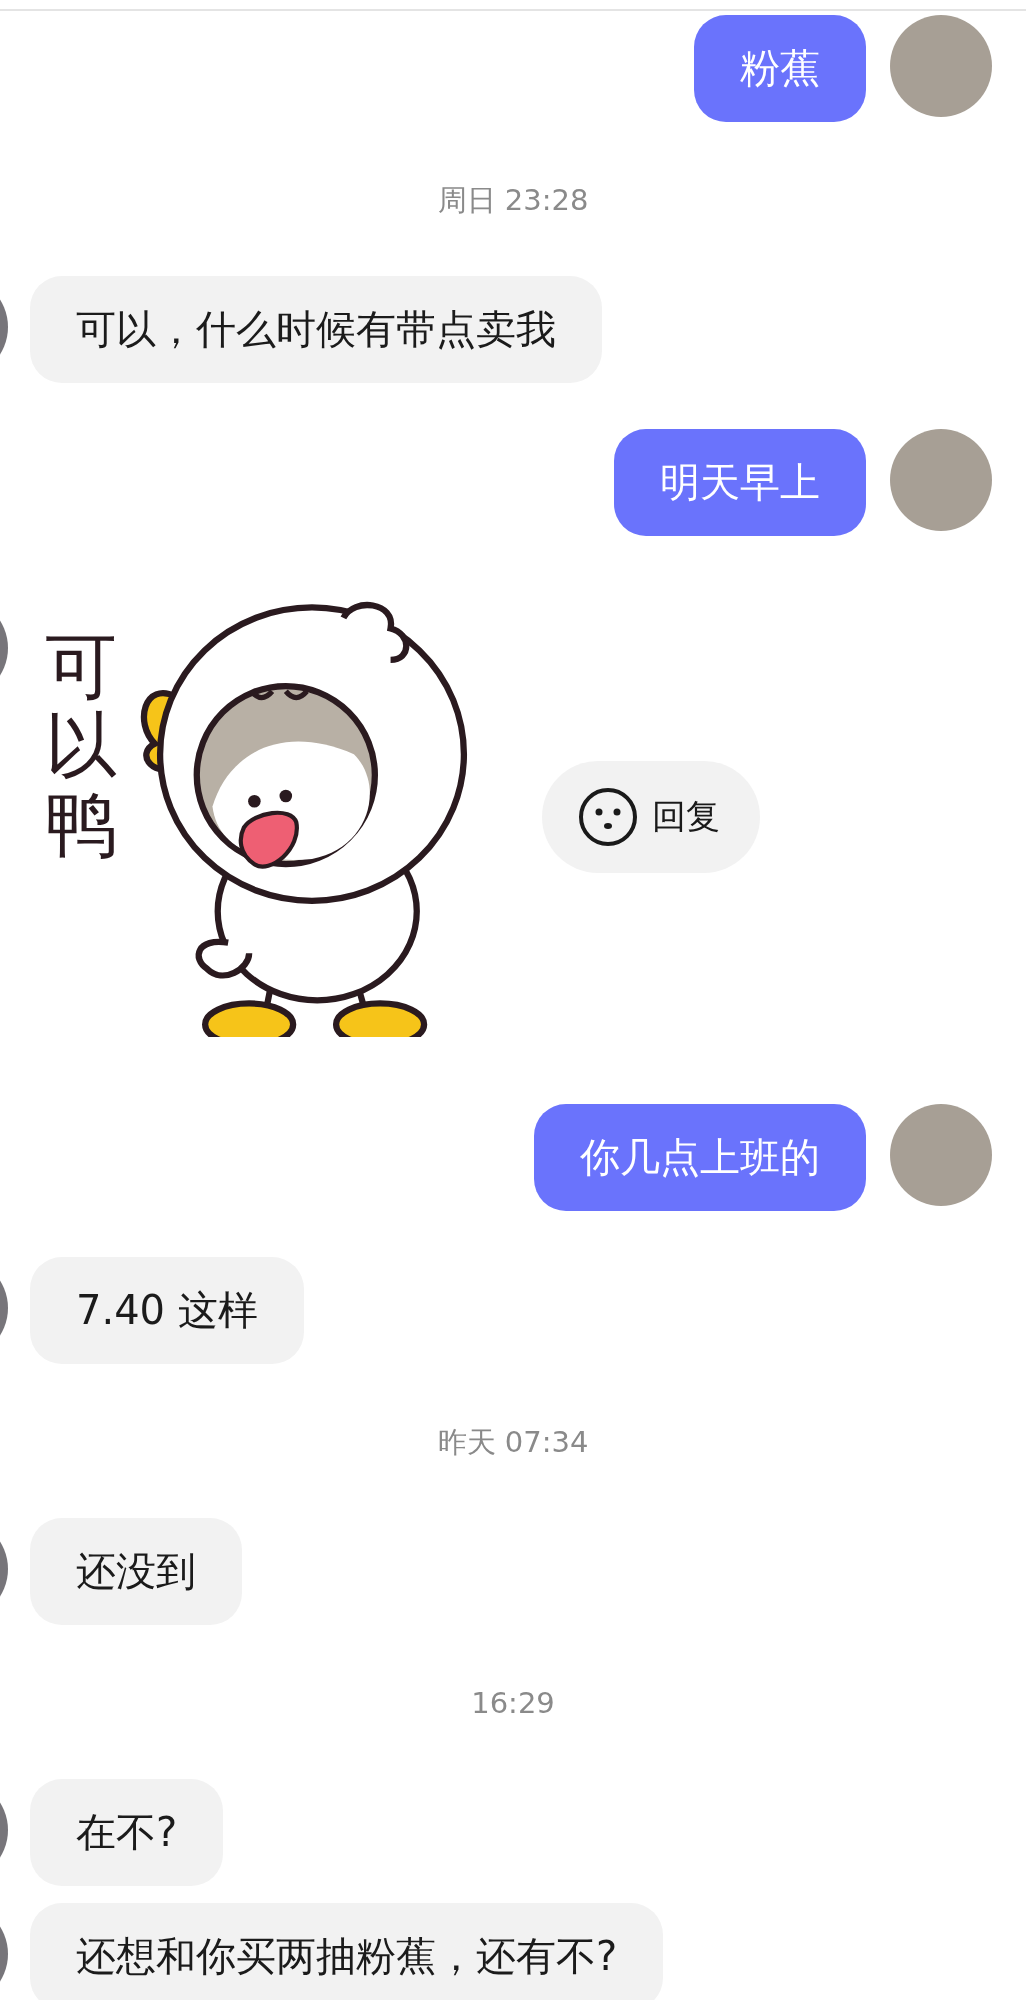  I want to click on message-bubble: 你几点上班的, so click(700, 1157).